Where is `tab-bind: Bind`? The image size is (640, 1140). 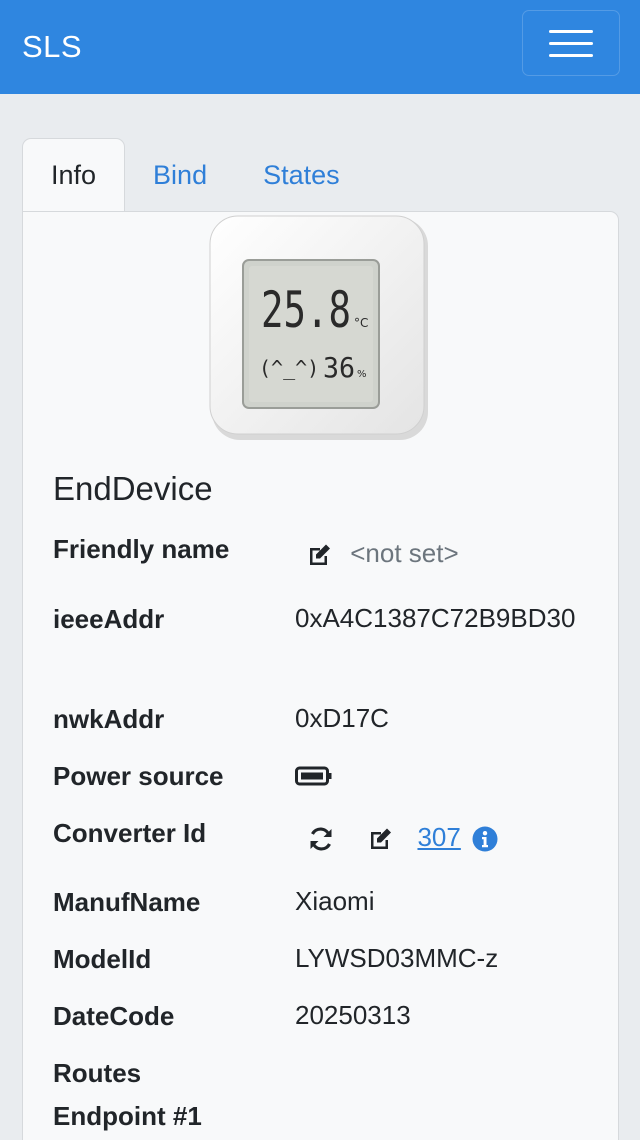
tab-bind: Bind is located at coordinates (180, 175).